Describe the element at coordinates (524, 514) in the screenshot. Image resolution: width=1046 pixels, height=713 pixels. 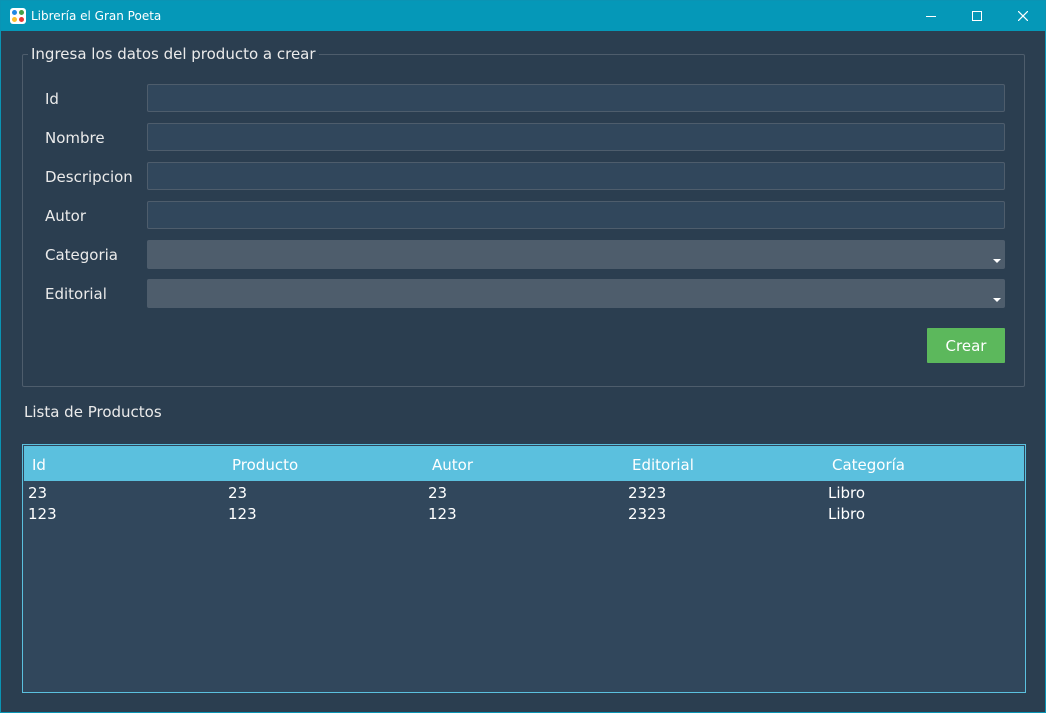
I see `table-row: 123 123 123 2323 Libro` at that location.